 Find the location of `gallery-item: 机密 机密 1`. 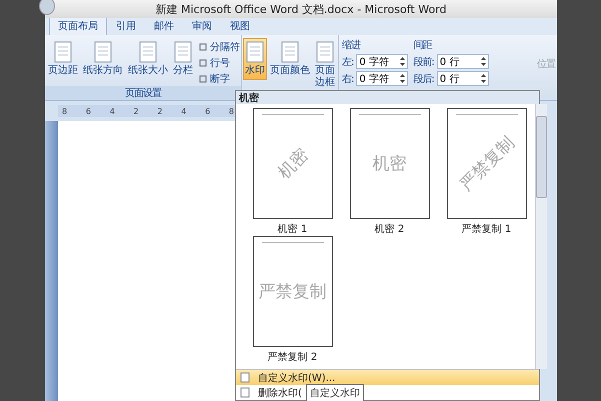

gallery-item: 机密 机密 1 is located at coordinates (292, 172).